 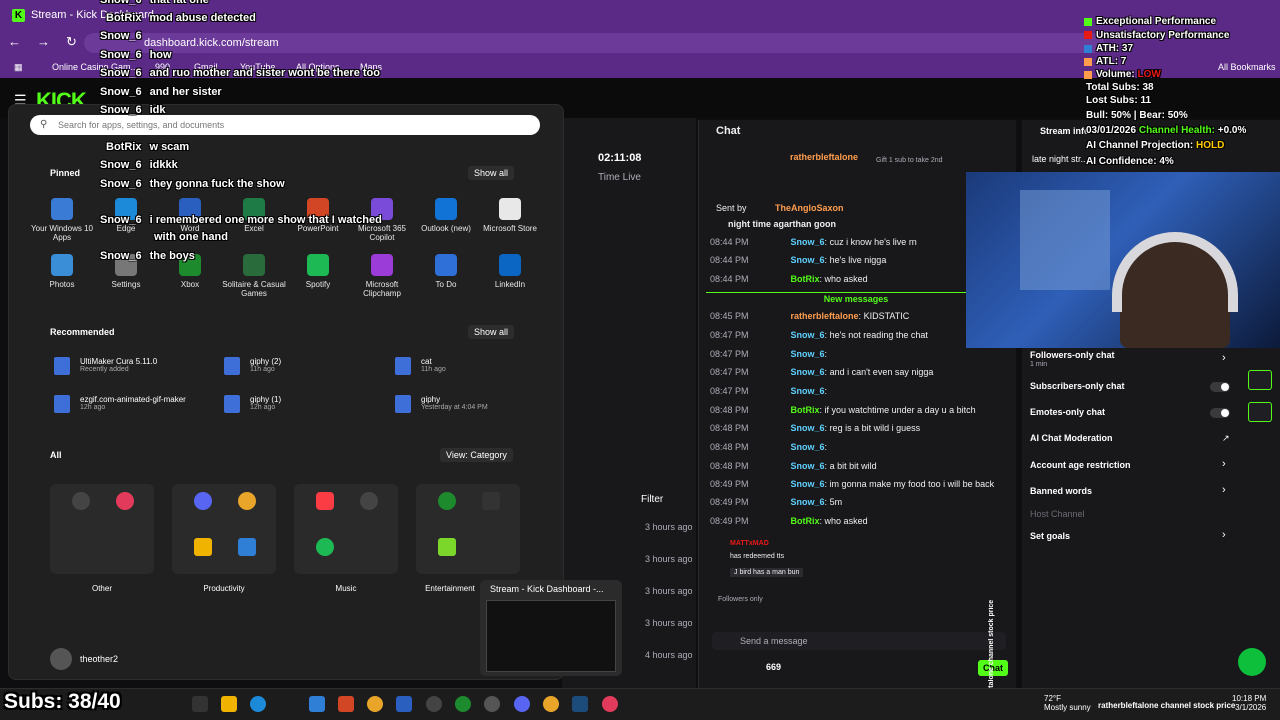 I want to click on ai-projection: AI Channel Projection: HOLD, so click(x=1155, y=145).